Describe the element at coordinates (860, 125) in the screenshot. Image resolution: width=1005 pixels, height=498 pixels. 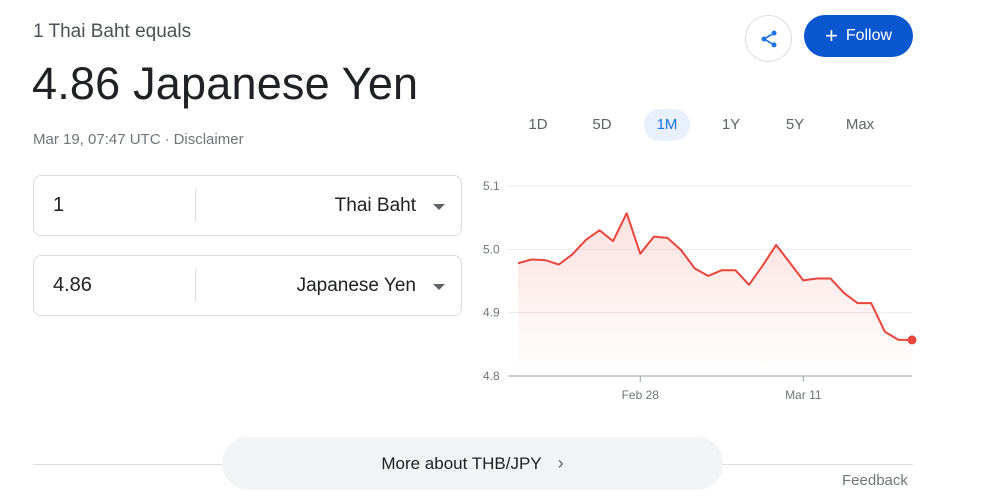
I see `range-max: Max` at that location.